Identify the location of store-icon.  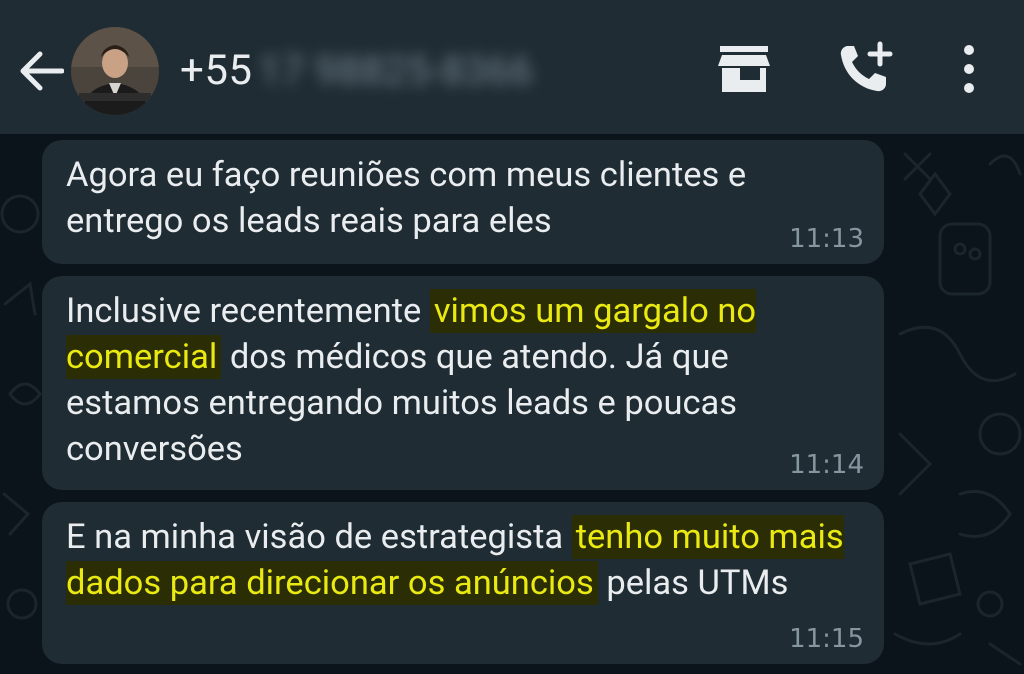
(744, 70).